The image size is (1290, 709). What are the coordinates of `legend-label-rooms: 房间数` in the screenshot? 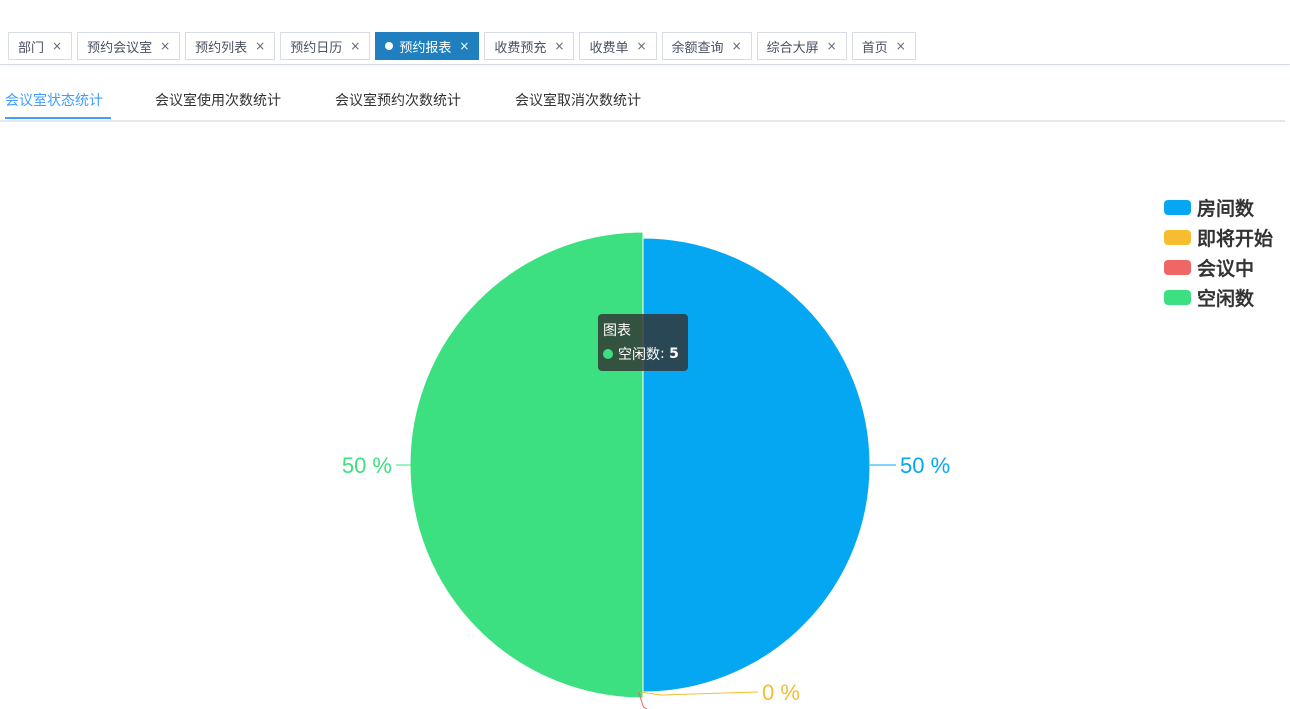 It's located at (1226, 208).